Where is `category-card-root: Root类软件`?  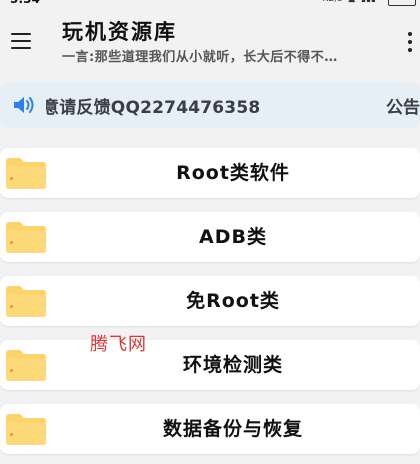 category-card-root: Root类软件 is located at coordinates (210, 173).